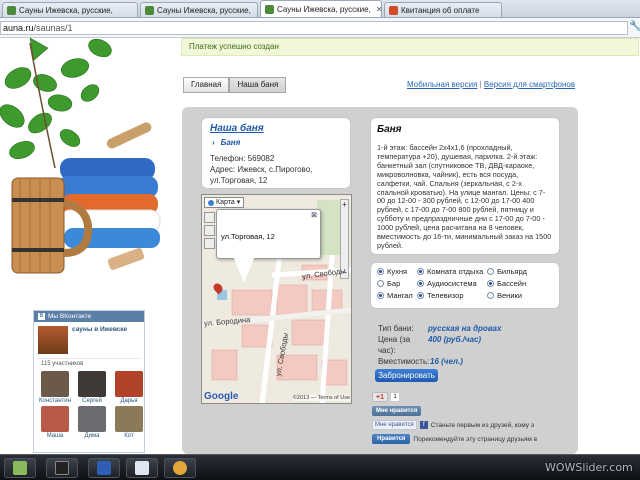  I want to click on feature-billiards: Бильярд, so click(522, 271).